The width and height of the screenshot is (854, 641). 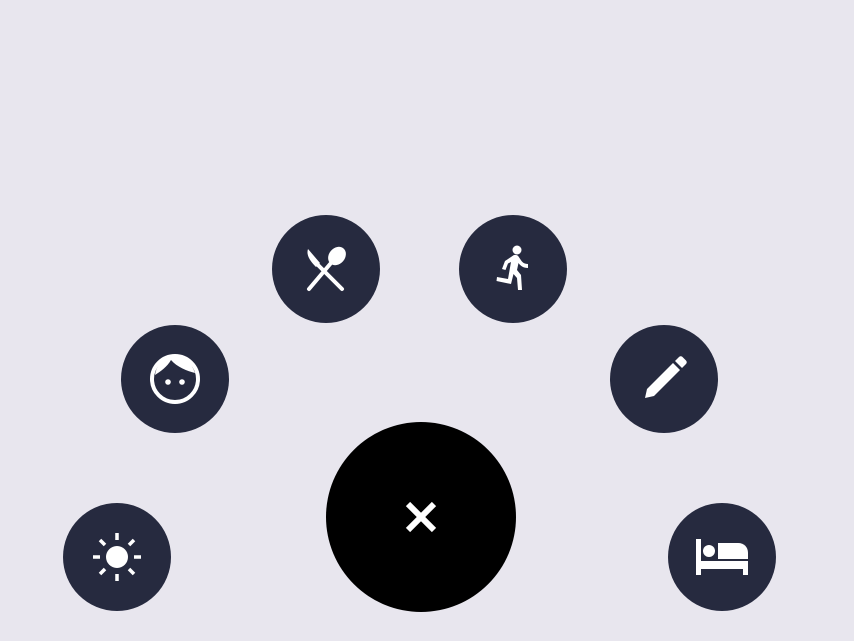 I want to click on dining-icon, so click(x=326, y=268).